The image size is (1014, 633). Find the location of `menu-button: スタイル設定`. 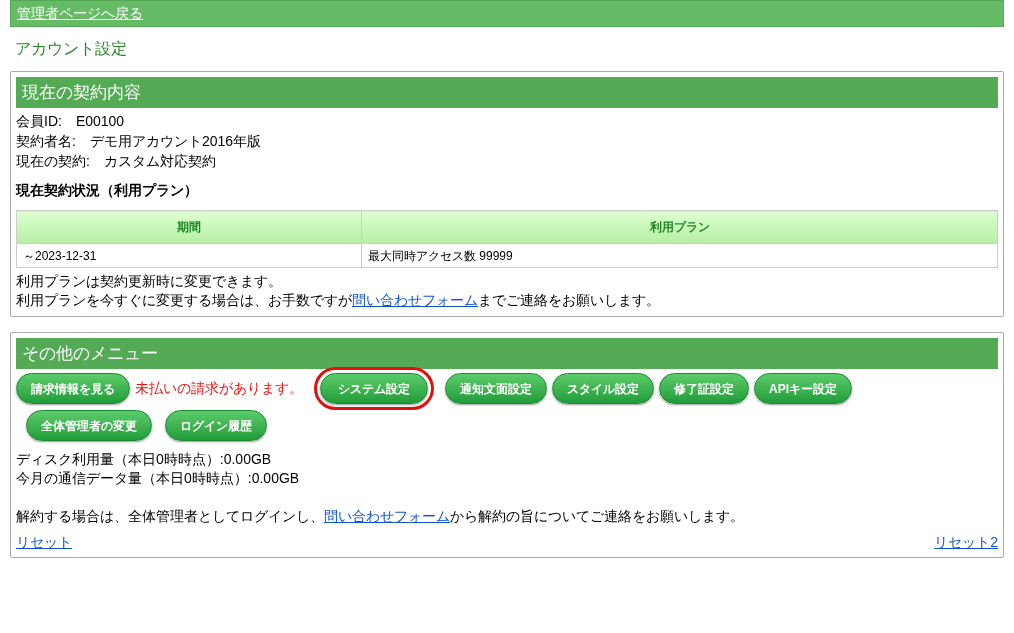

menu-button: スタイル設定 is located at coordinates (603, 388).